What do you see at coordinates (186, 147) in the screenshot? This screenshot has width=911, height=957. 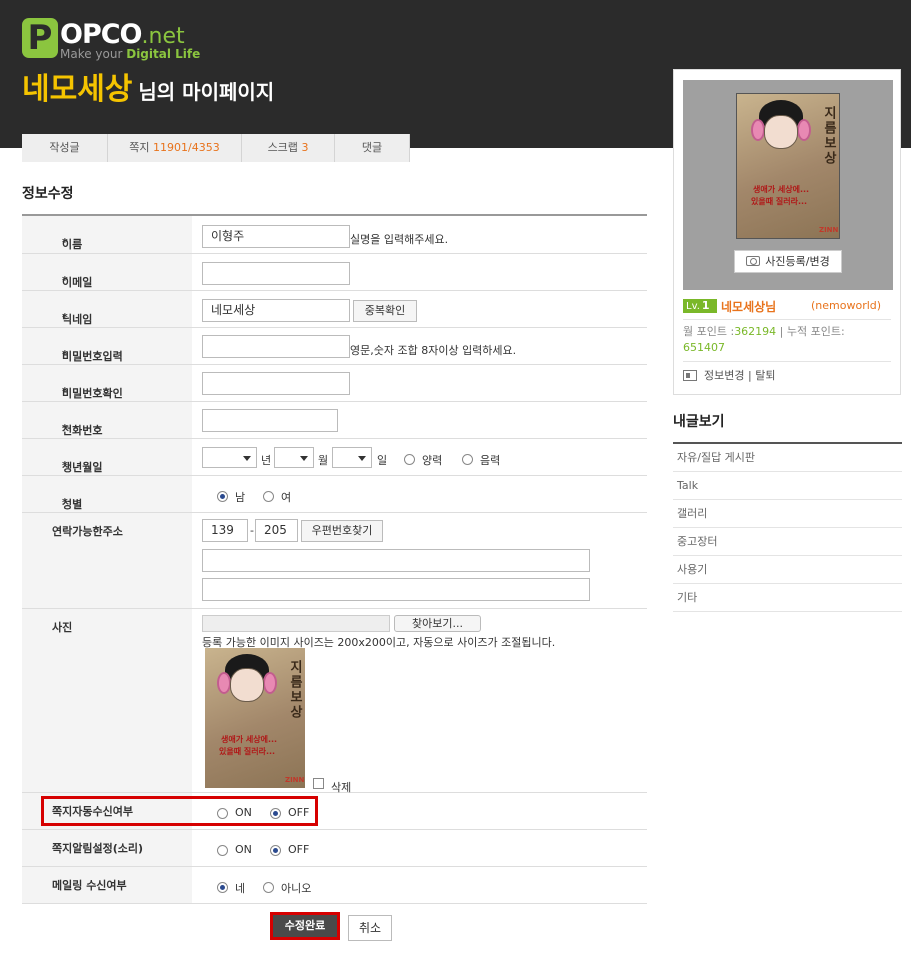 I see `tab-messages-count: 11901/4353` at bounding box center [186, 147].